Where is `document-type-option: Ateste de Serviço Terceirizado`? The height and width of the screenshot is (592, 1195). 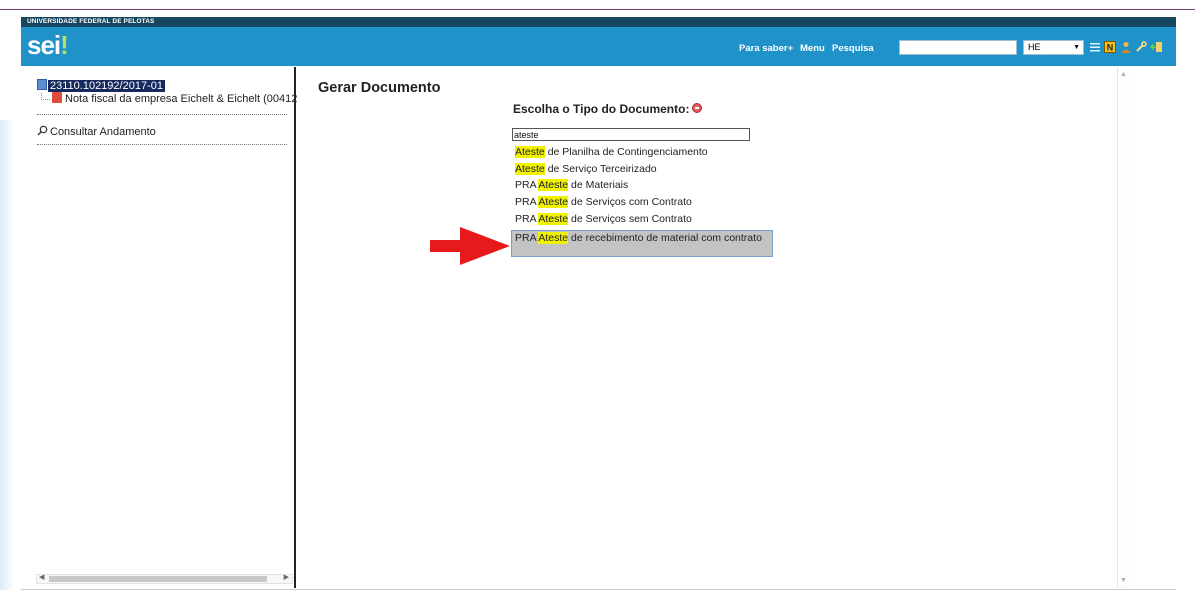 document-type-option: Ateste de Serviço Terceirizado is located at coordinates (586, 169).